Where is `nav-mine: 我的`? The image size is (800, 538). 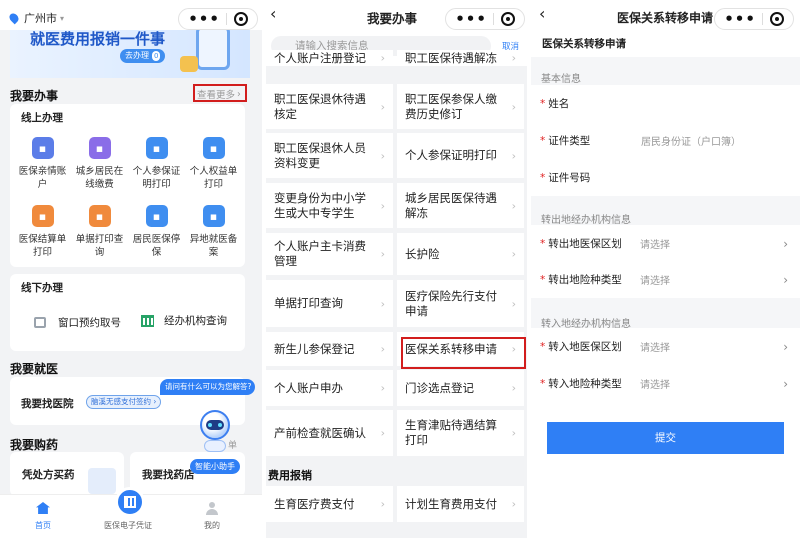 nav-mine: 我的 is located at coordinates (212, 516).